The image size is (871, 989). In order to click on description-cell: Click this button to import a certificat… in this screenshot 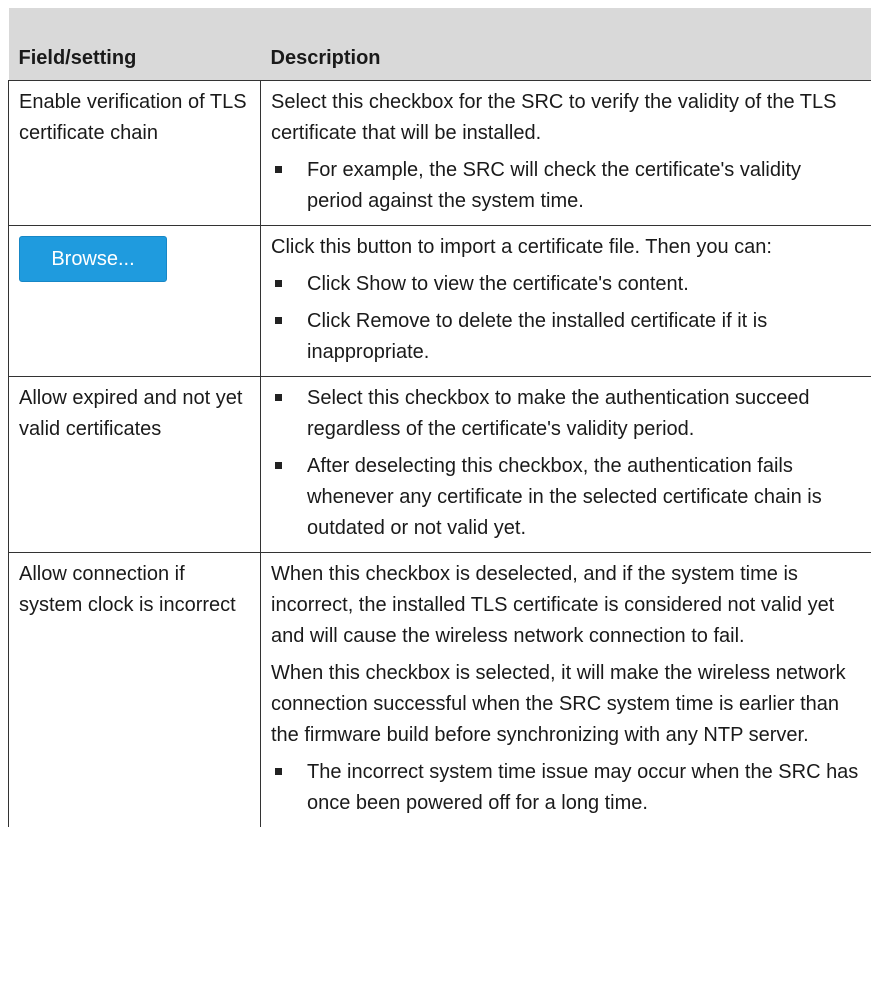, I will do `click(565, 301)`.